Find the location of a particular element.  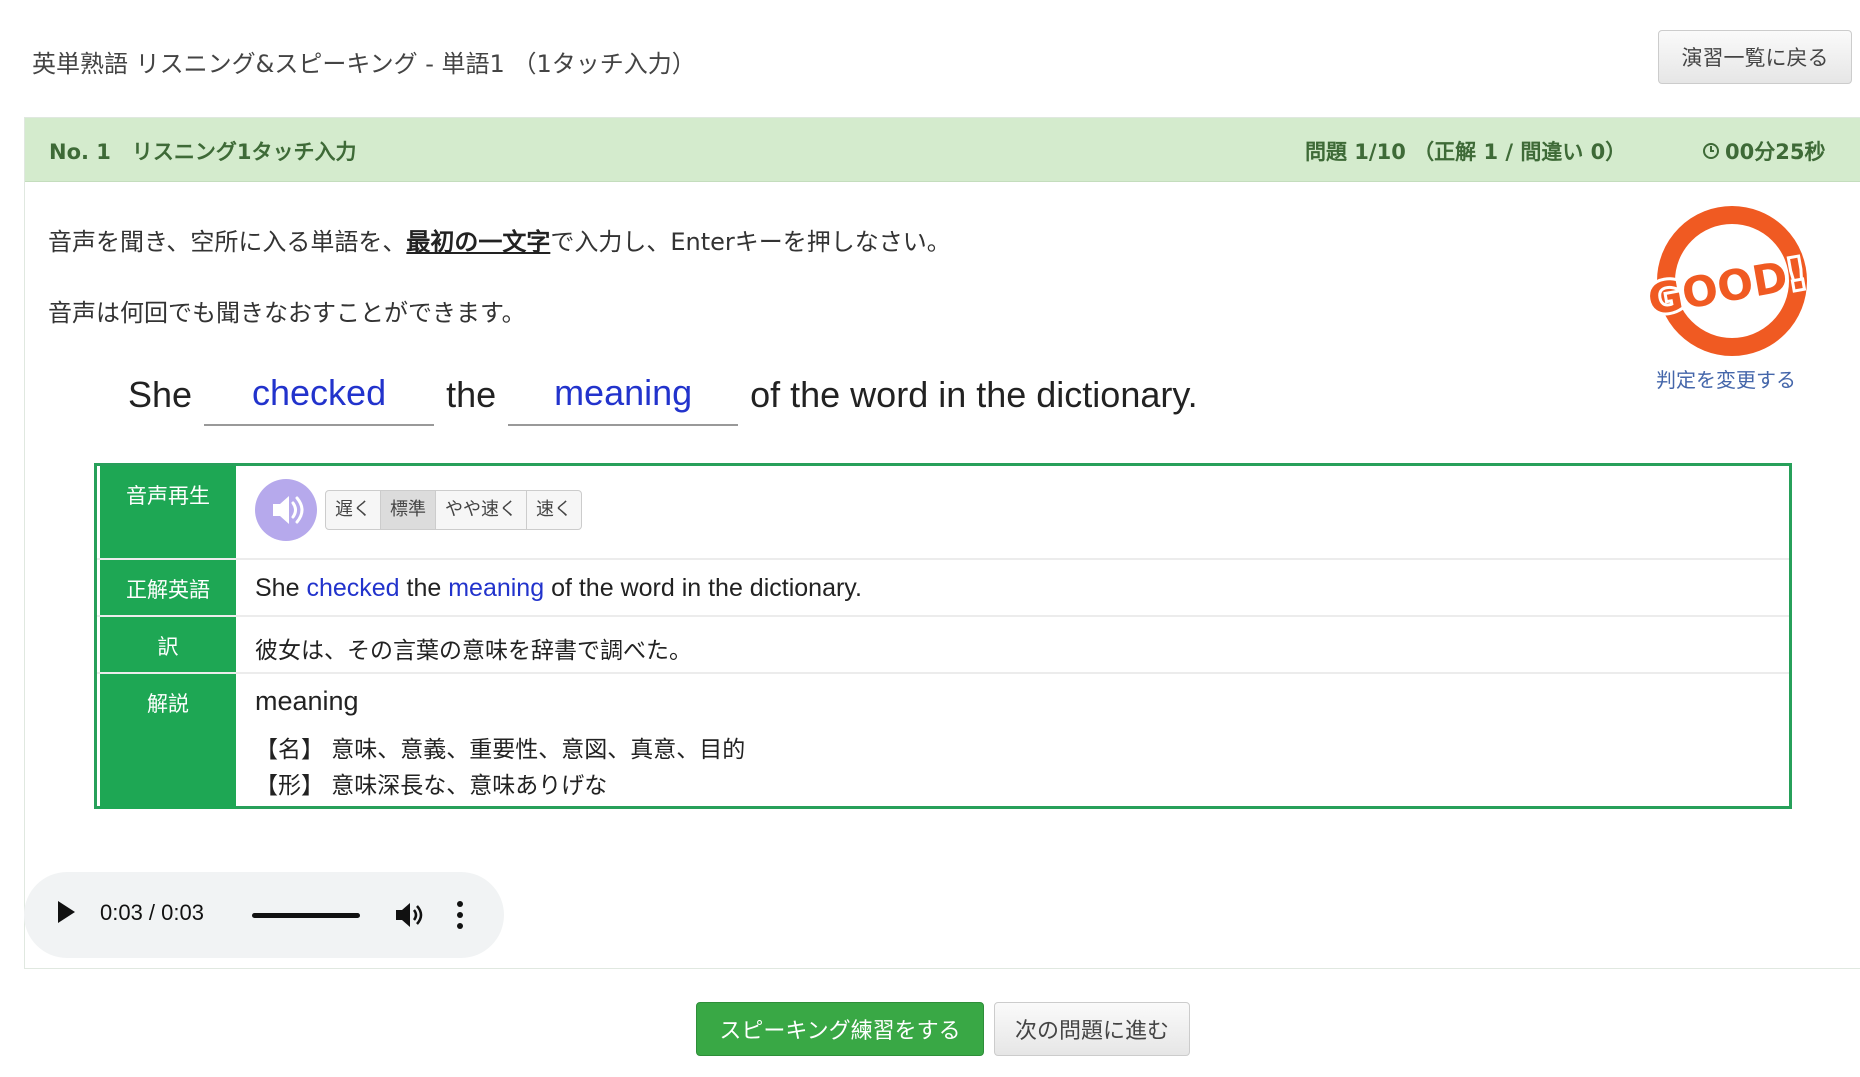

speaker-icon is located at coordinates (288, 510).